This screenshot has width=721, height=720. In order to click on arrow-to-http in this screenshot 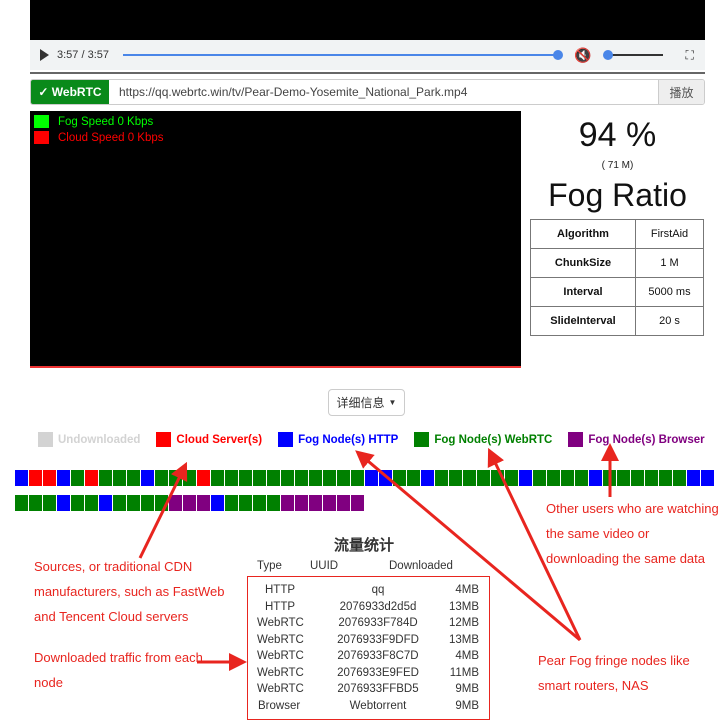, I will do `click(468, 546)`.